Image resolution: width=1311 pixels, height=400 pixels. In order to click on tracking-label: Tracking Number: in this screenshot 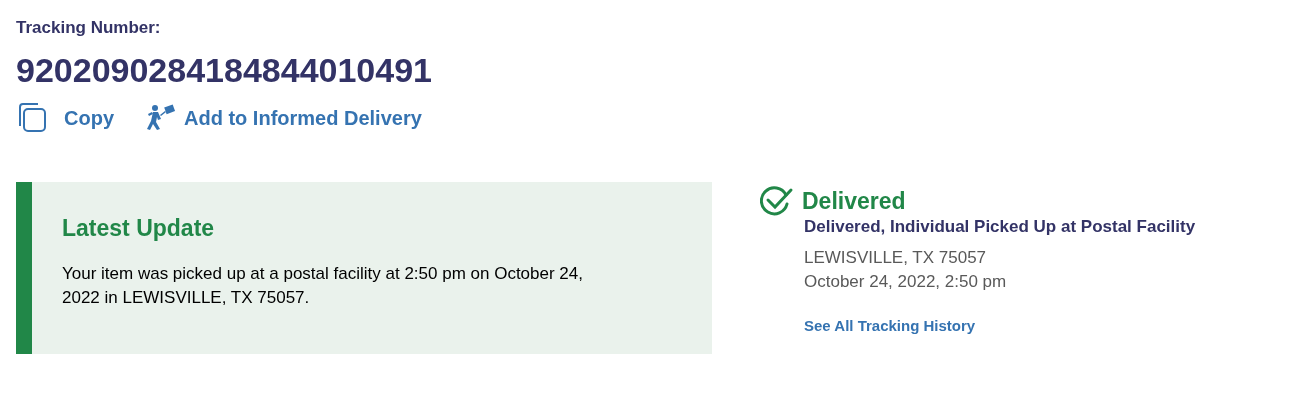, I will do `click(88, 28)`.